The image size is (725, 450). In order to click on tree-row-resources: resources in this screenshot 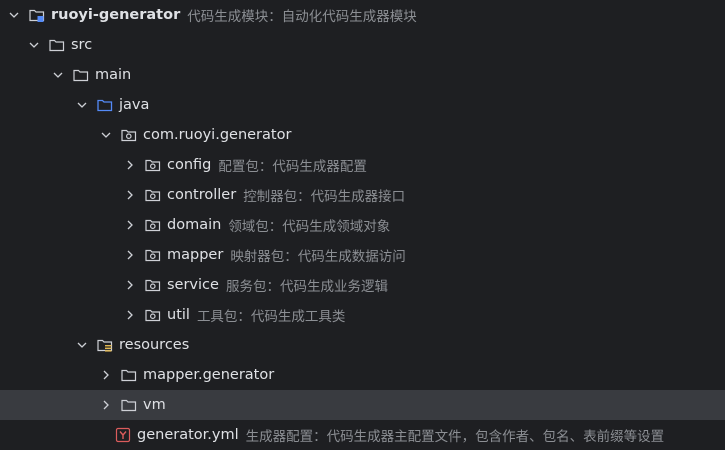, I will do `click(362, 345)`.